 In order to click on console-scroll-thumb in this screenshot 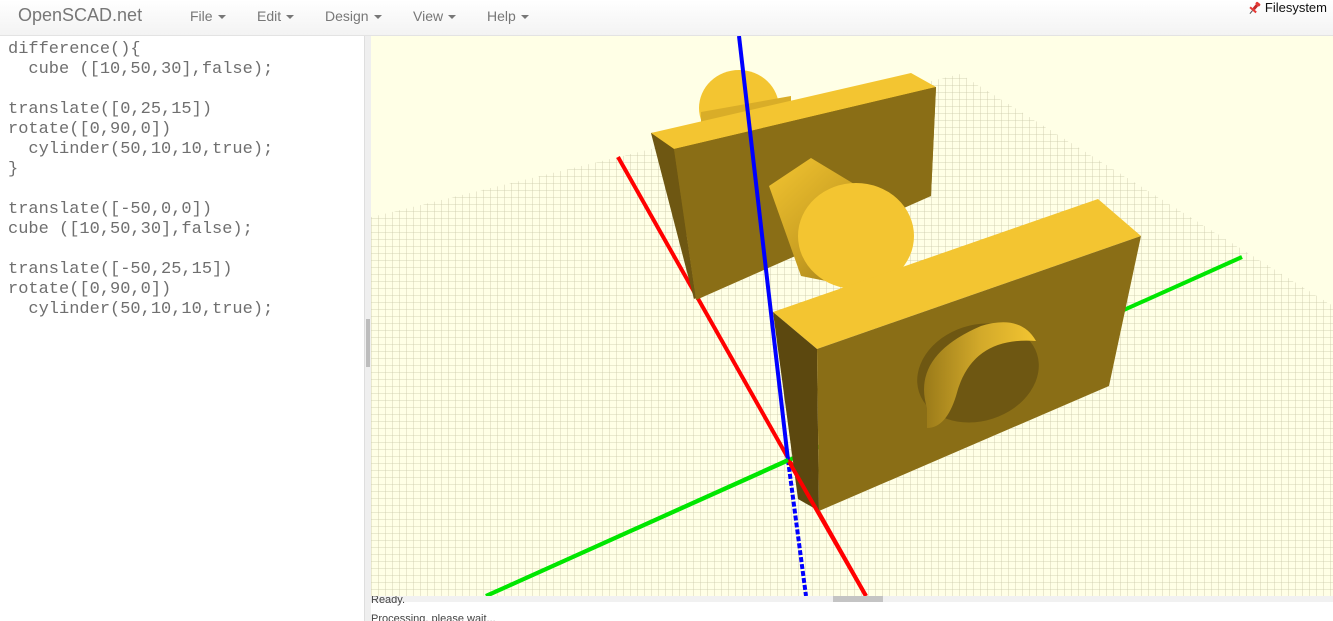, I will do `click(858, 599)`.